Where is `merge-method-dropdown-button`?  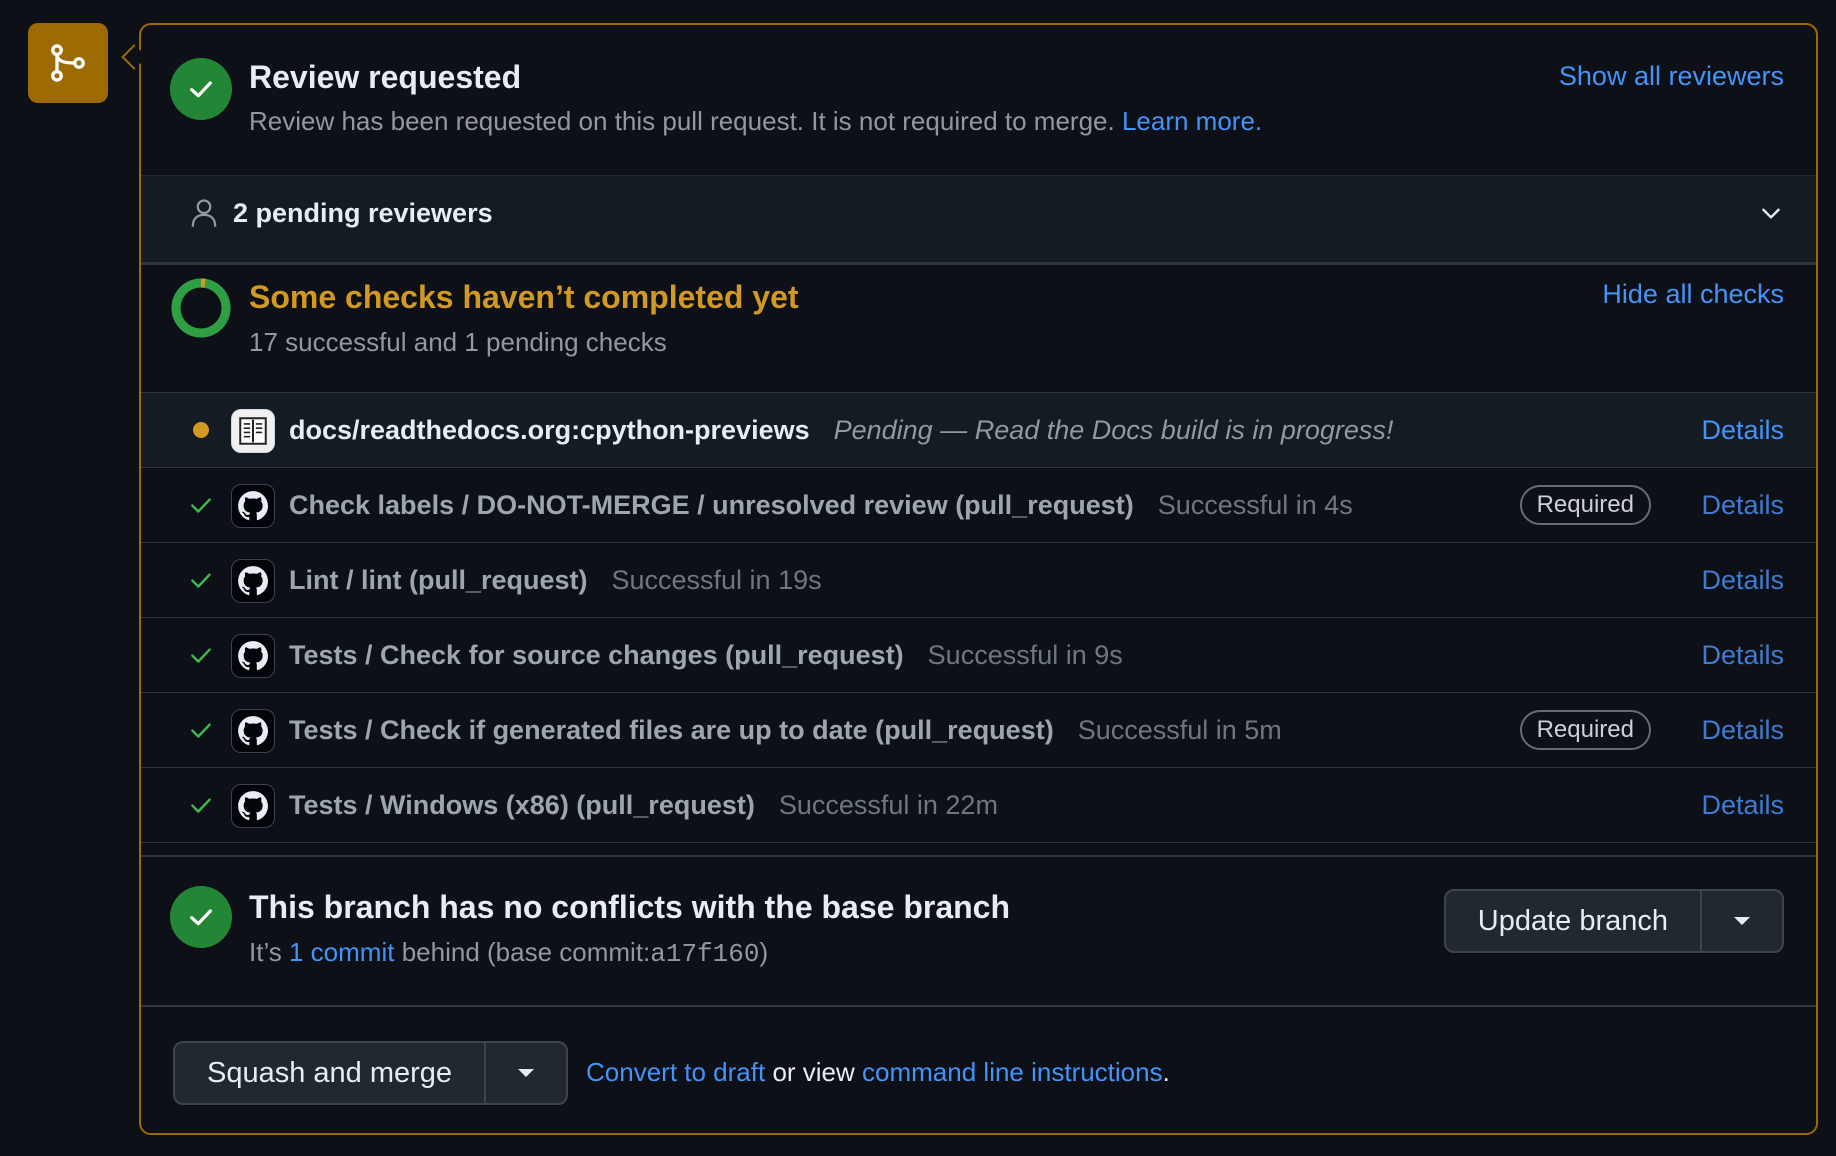
merge-method-dropdown-button is located at coordinates (525, 1073).